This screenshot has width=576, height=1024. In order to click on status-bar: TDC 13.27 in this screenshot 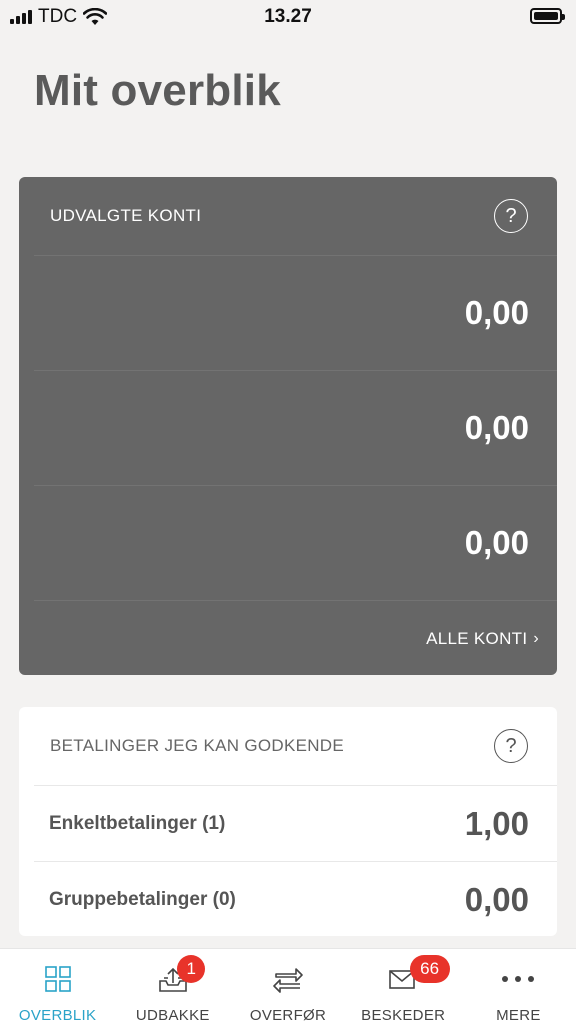, I will do `click(288, 17)`.